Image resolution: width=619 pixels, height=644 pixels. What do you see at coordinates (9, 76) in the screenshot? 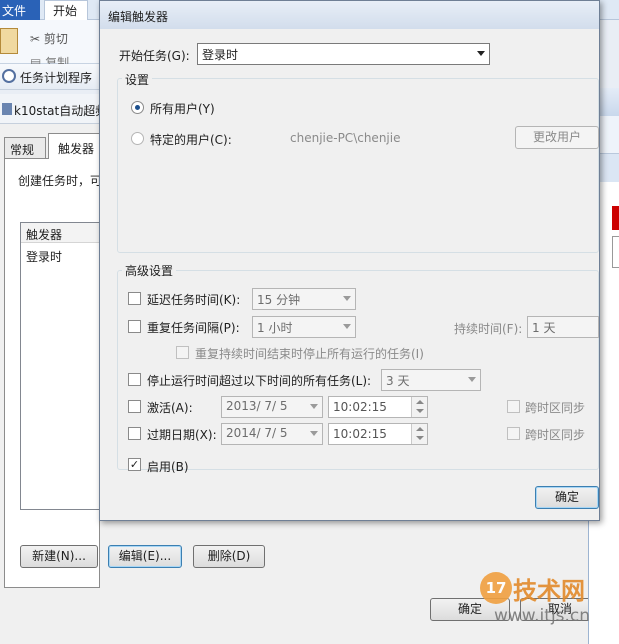
I see `clock-icon` at bounding box center [9, 76].